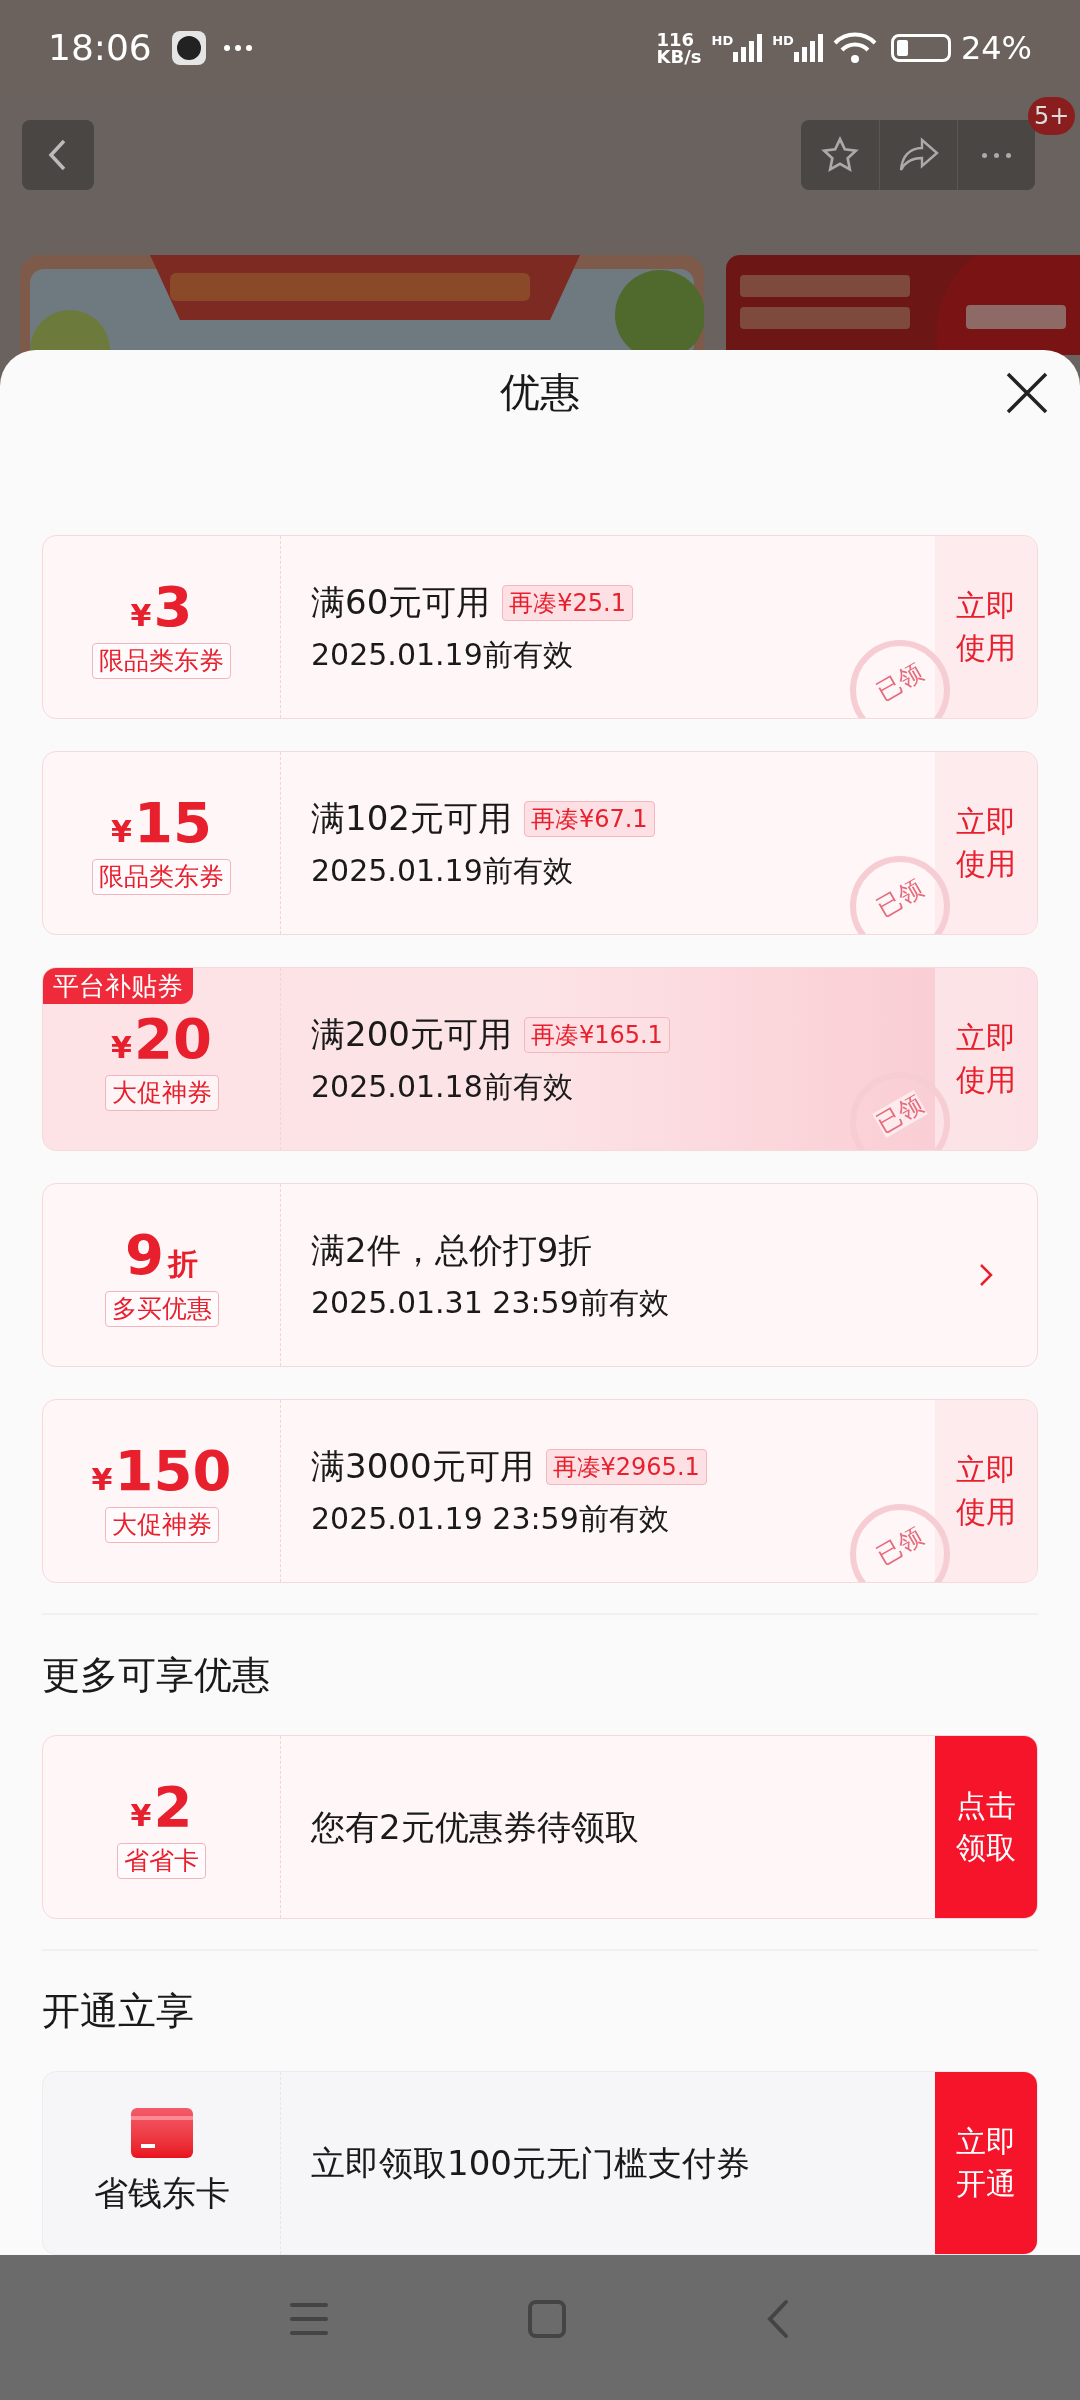 Image resolution: width=1080 pixels, height=2400 pixels. Describe the element at coordinates (596, 1034) in the screenshot. I see `remaining-amount-tag: 再凑¥165.1` at that location.